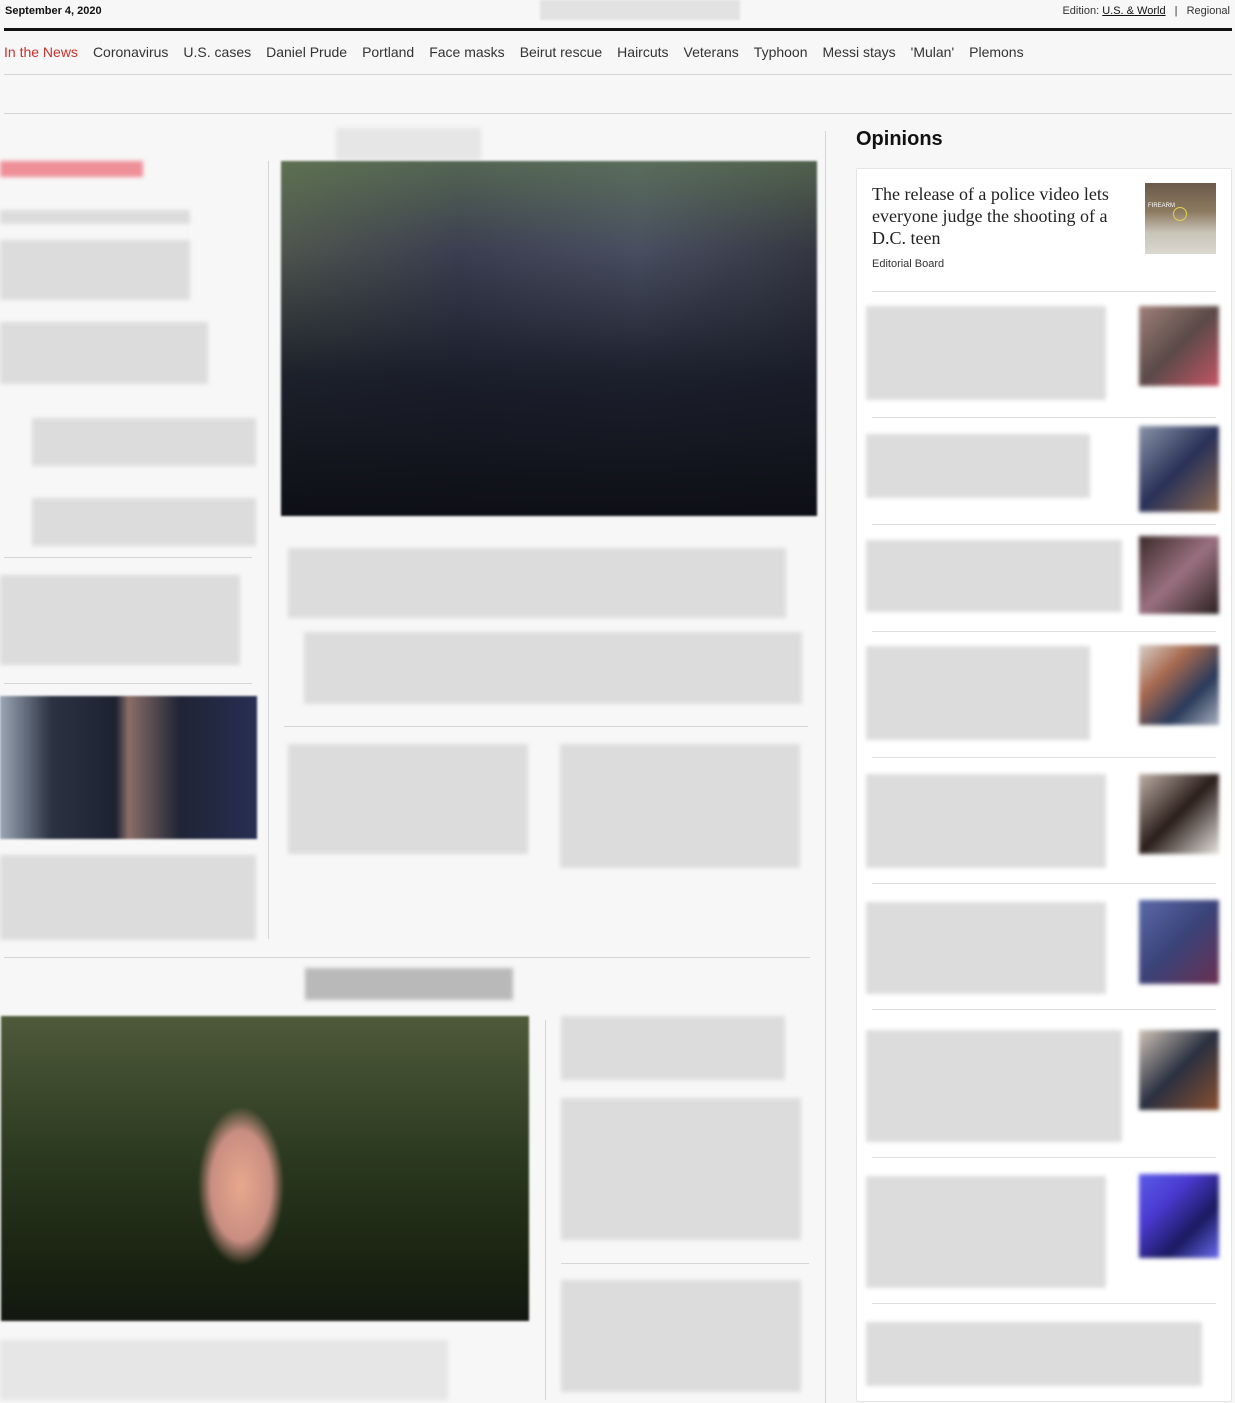 The image size is (1235, 1403). What do you see at coordinates (711, 52) in the screenshot?
I see `nav-item: Veterans` at bounding box center [711, 52].